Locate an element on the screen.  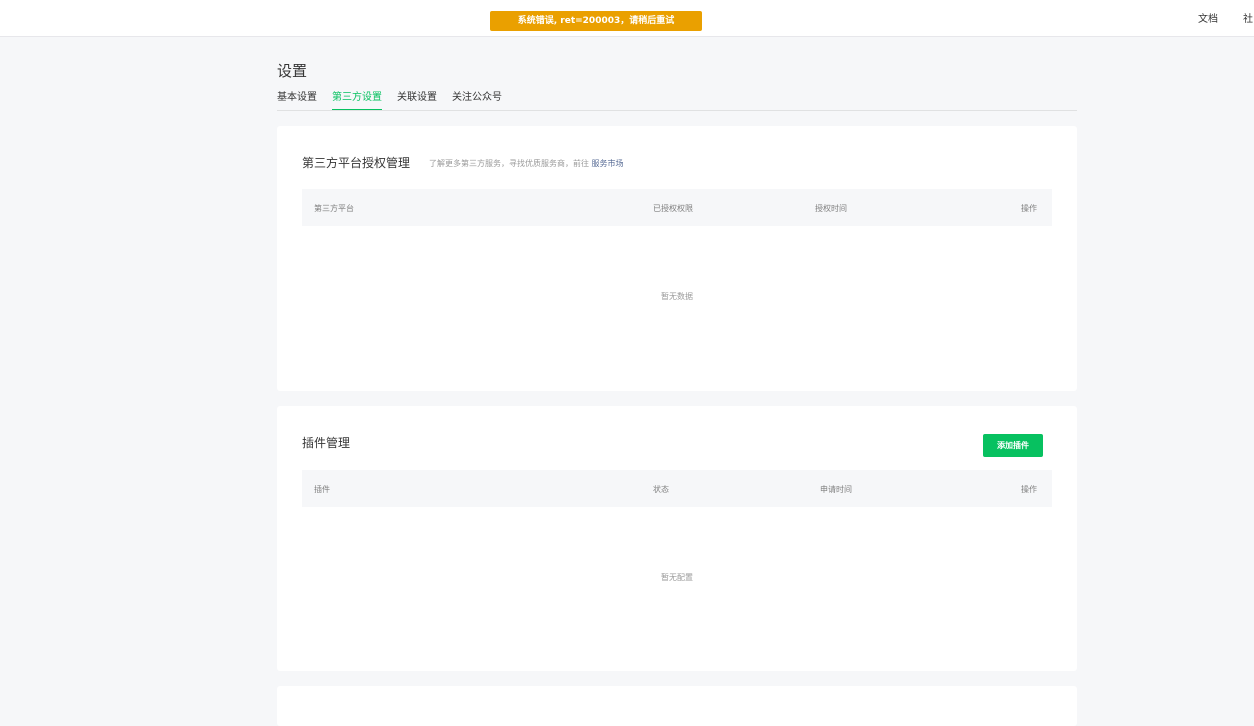
add-plugin-button: 添加插件 is located at coordinates (1013, 445).